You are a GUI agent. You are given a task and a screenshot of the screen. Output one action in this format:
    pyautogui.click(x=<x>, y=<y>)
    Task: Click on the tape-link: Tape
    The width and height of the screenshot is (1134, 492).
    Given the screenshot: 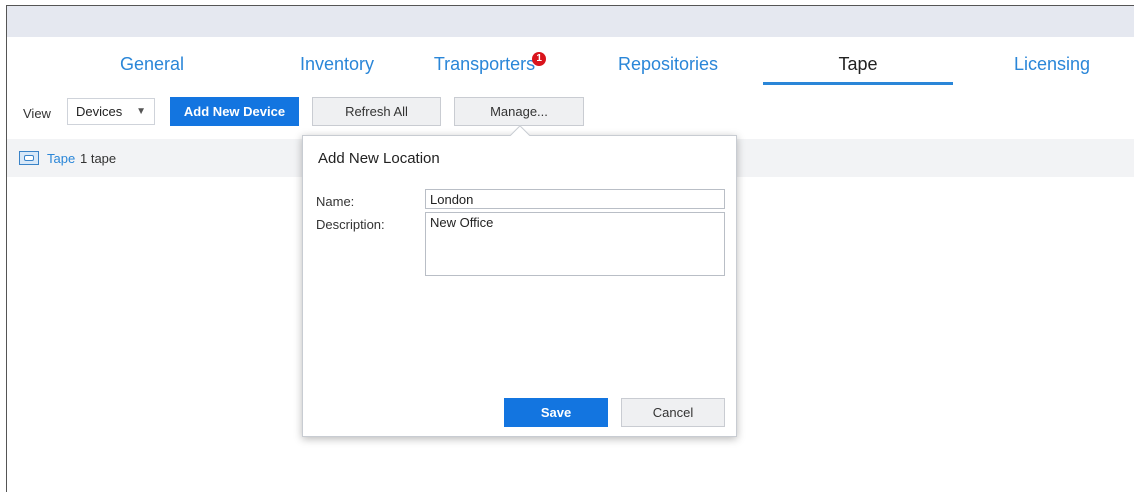 What is the action you would take?
    pyautogui.click(x=61, y=158)
    